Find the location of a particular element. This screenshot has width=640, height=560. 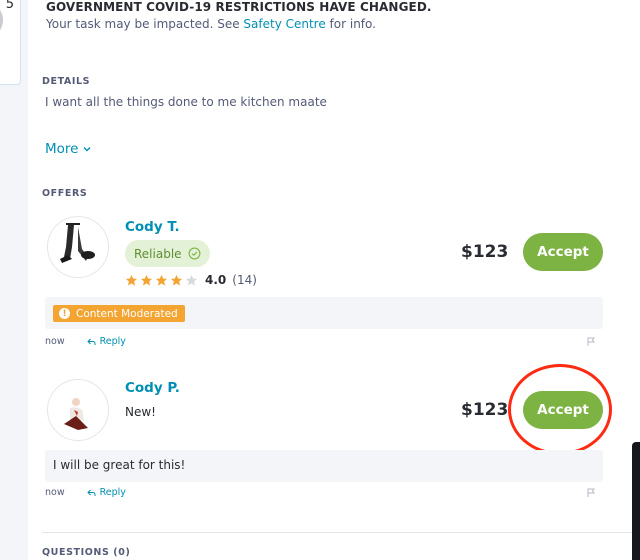

task-card-partial: 5 is located at coordinates (10, 42).